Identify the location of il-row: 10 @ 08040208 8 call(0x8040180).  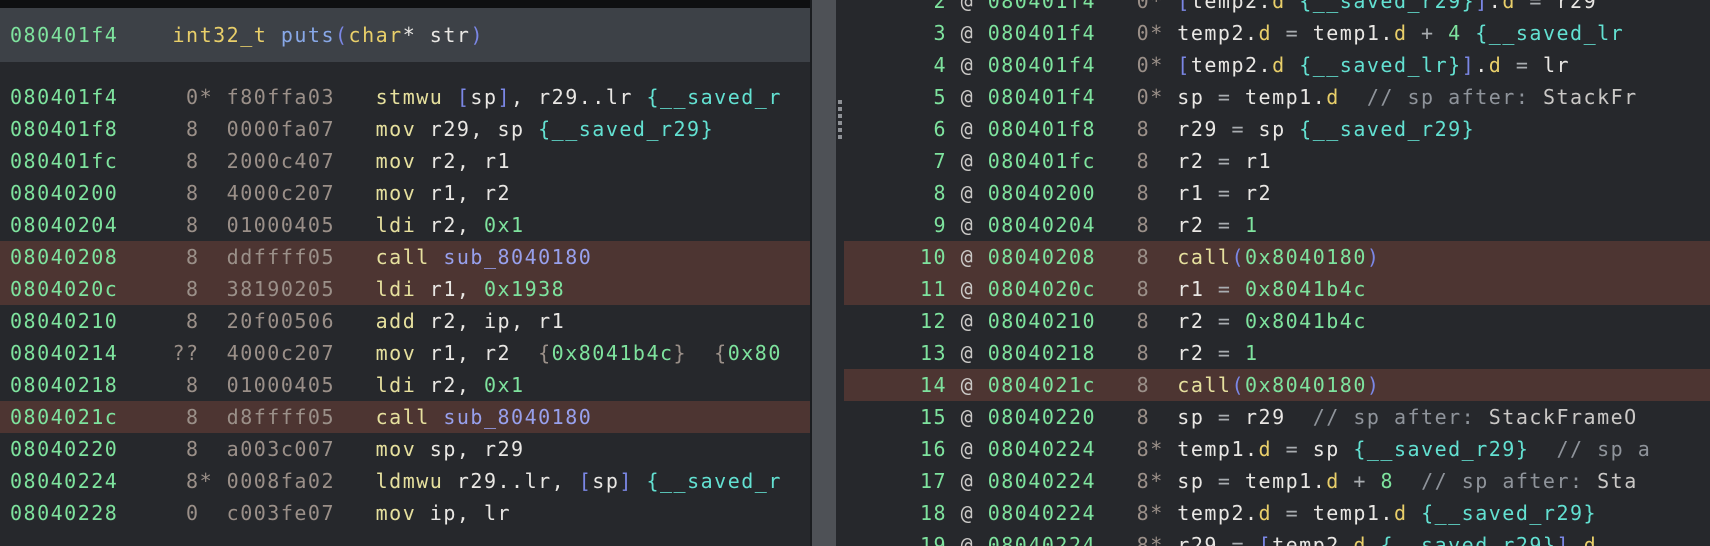
(1277, 257).